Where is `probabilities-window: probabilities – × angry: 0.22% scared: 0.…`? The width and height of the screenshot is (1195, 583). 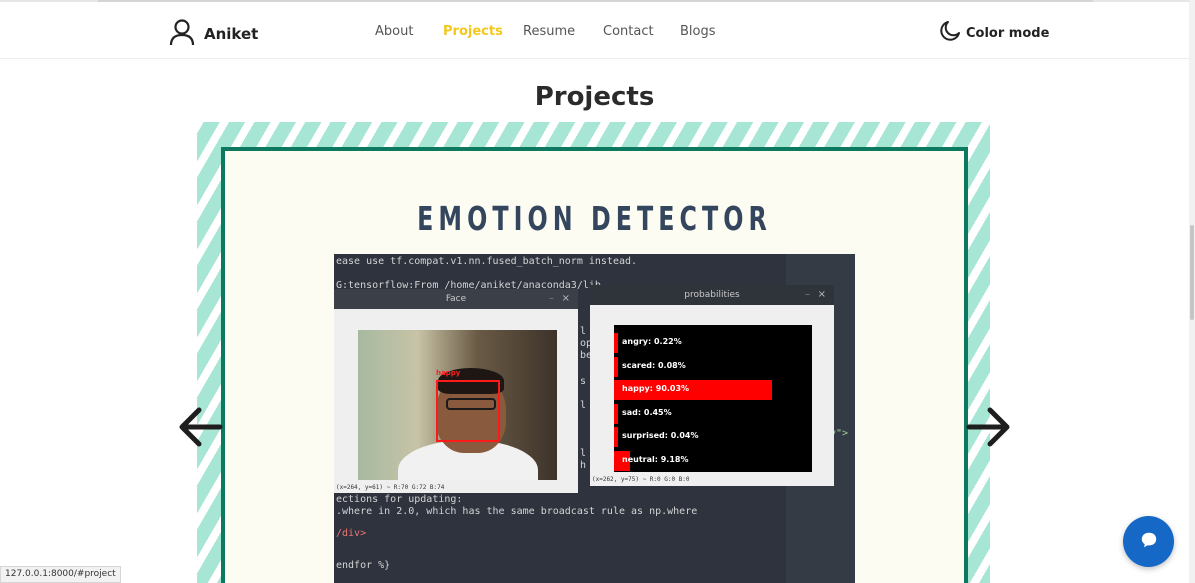 probabilities-window: probabilities – × angry: 0.22% scared: 0.… is located at coordinates (712, 385).